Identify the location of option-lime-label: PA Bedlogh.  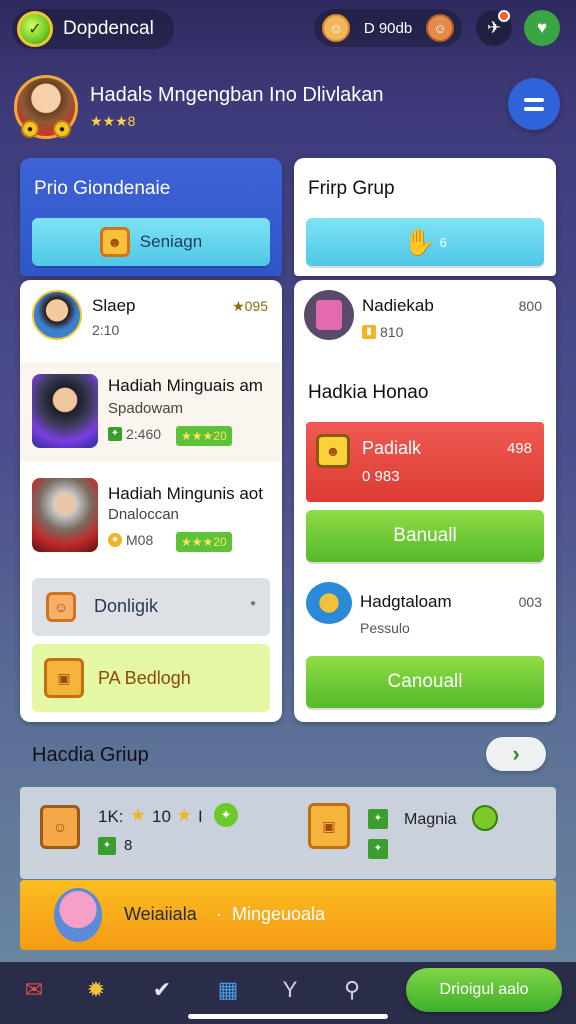
(144, 678).